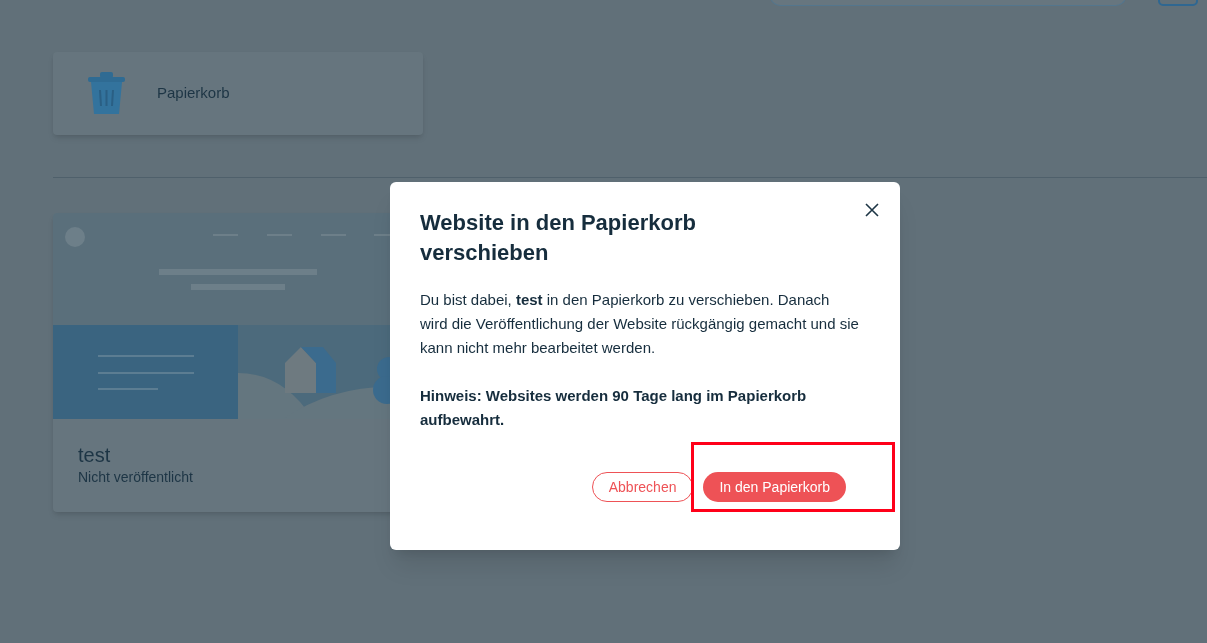 The image size is (1207, 643). I want to click on dialog-title: Website in den Papierkorb verschieben, so click(558, 238).